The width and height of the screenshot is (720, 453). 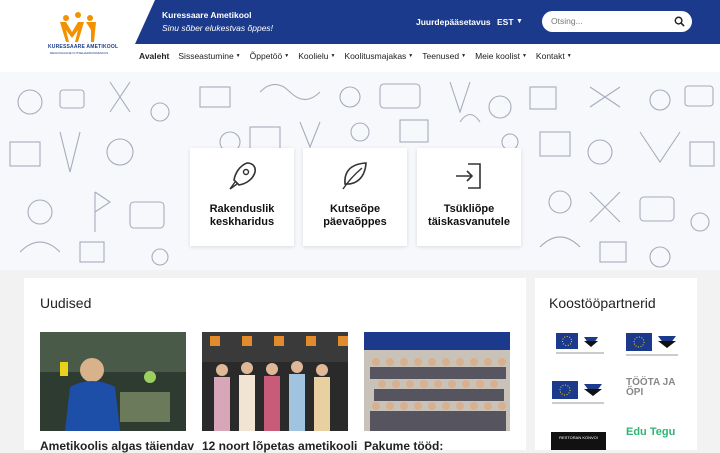 What do you see at coordinates (242, 209) in the screenshot?
I see `card-label-line1: Rakenduslik` at bounding box center [242, 209].